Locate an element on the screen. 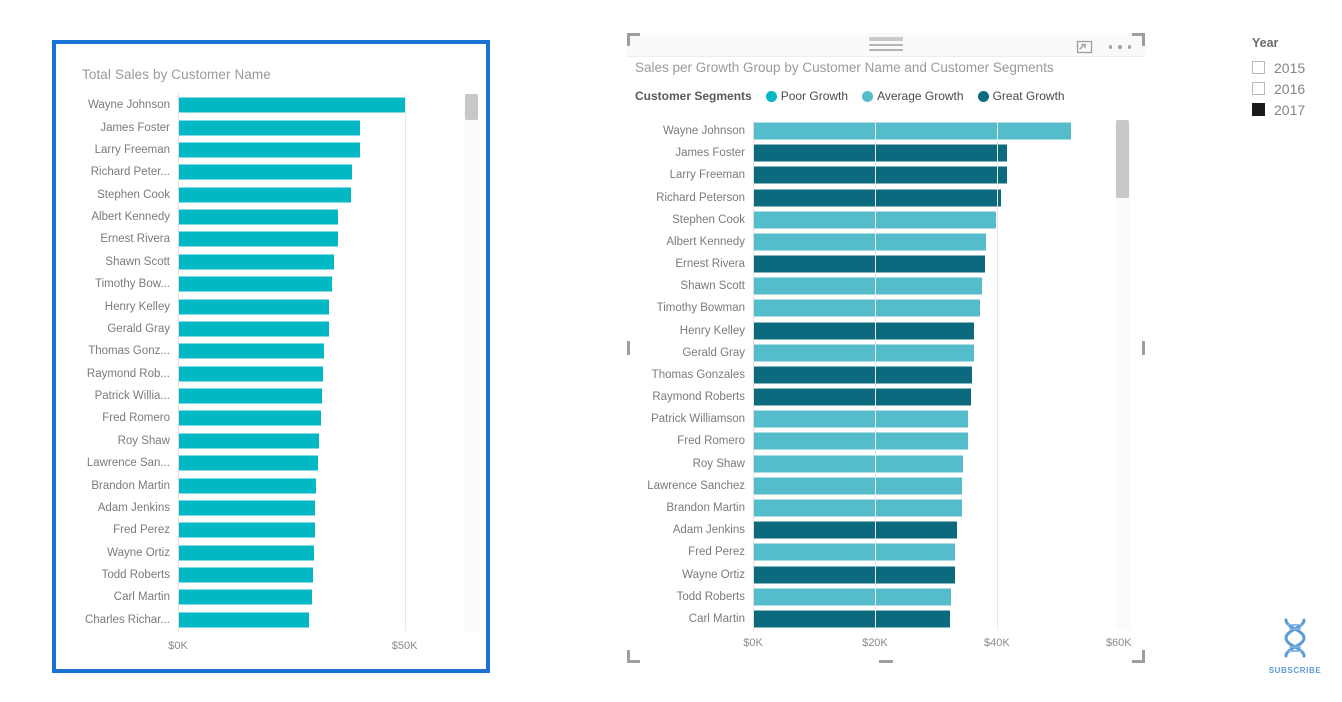 The height and width of the screenshot is (702, 1342). resize-handle-top-right is located at coordinates (1138, 39).